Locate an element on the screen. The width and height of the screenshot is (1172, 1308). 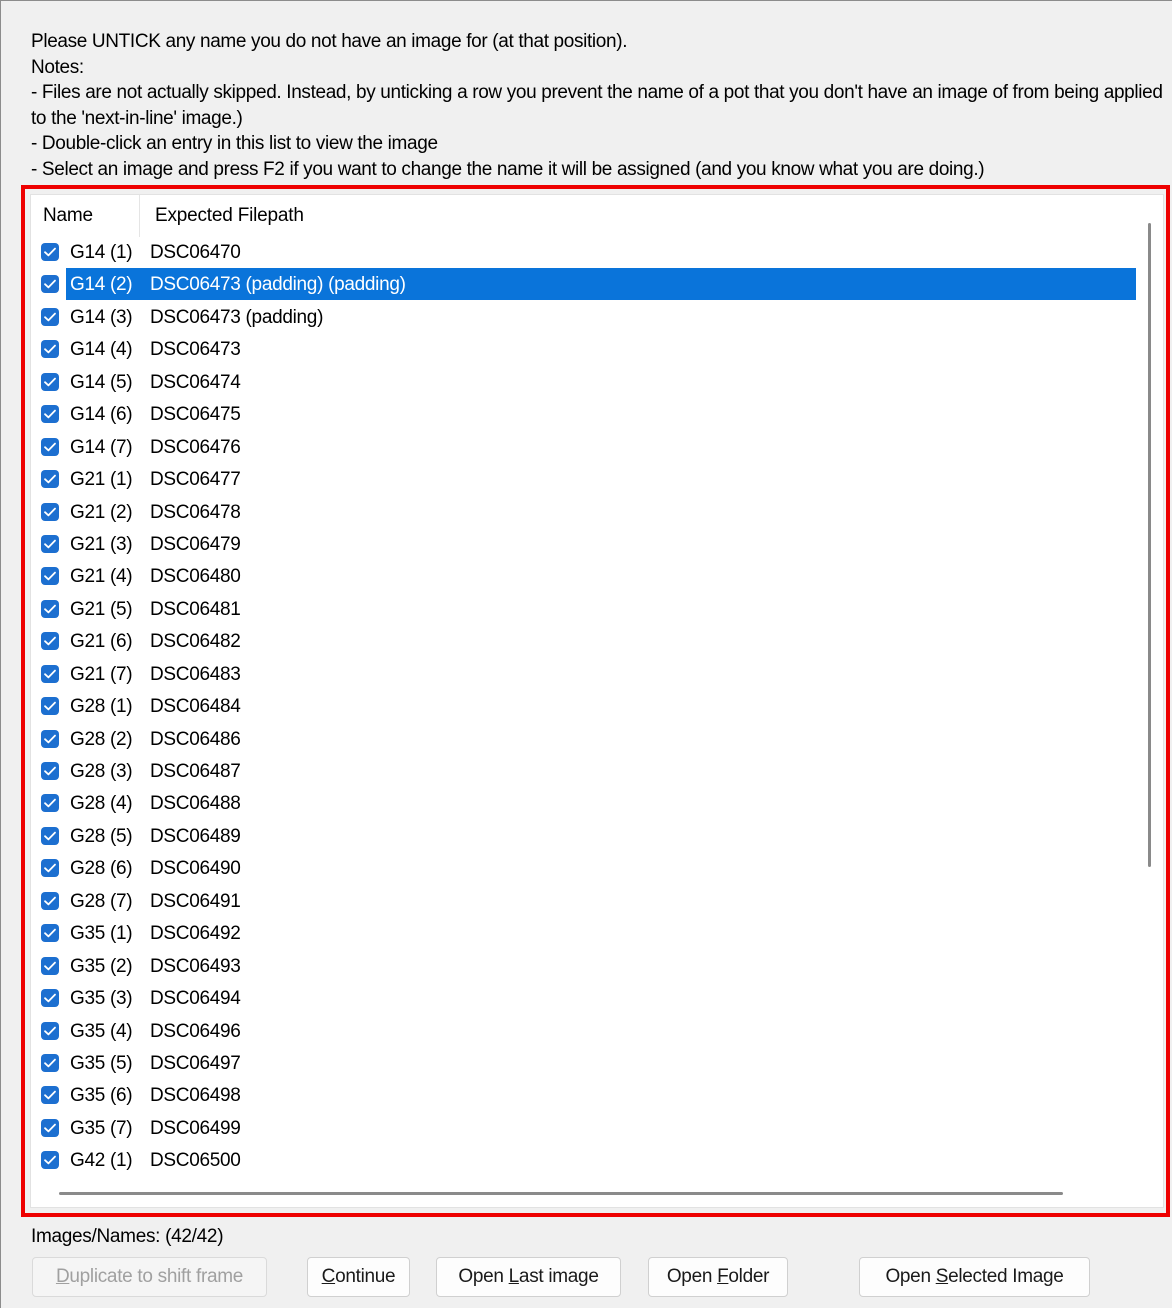
row-name: G35 (4) is located at coordinates (101, 1031).